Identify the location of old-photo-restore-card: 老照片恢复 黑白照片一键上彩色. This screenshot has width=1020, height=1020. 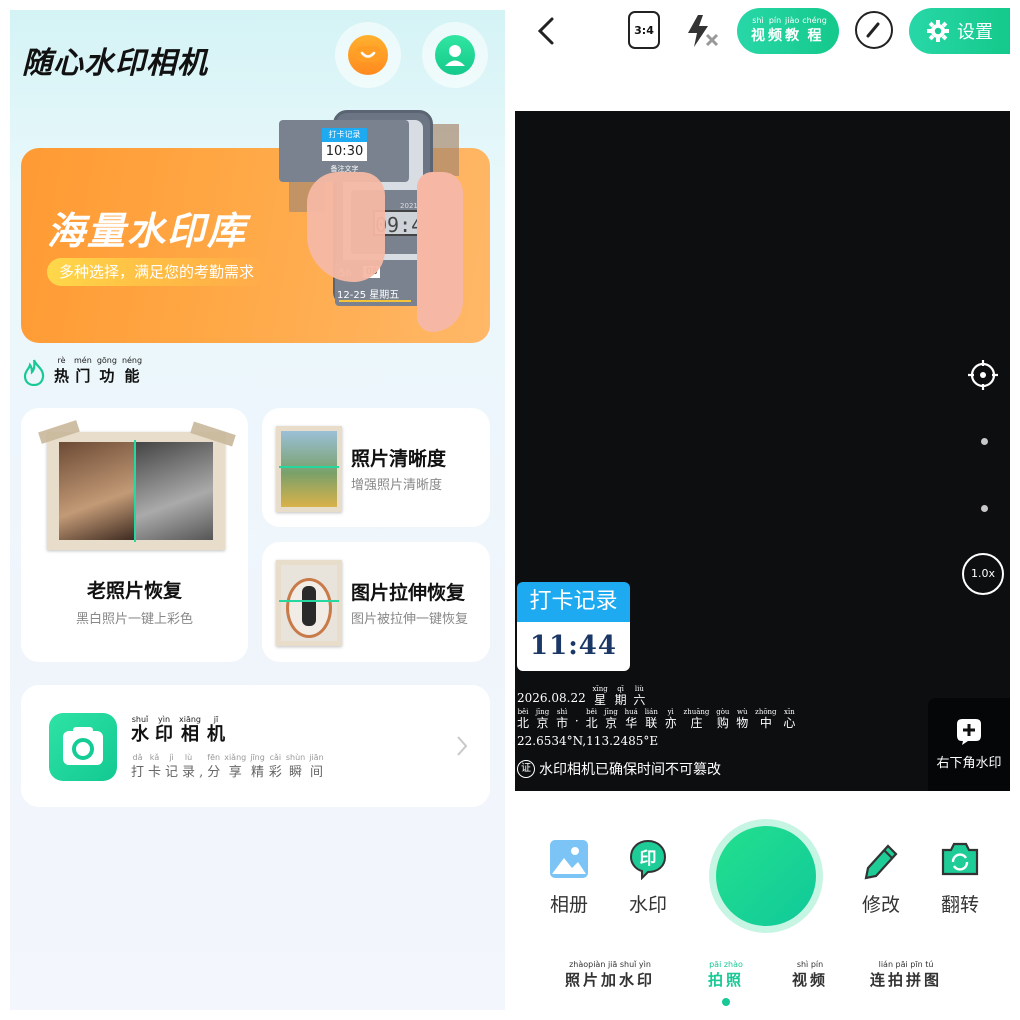
(134, 535).